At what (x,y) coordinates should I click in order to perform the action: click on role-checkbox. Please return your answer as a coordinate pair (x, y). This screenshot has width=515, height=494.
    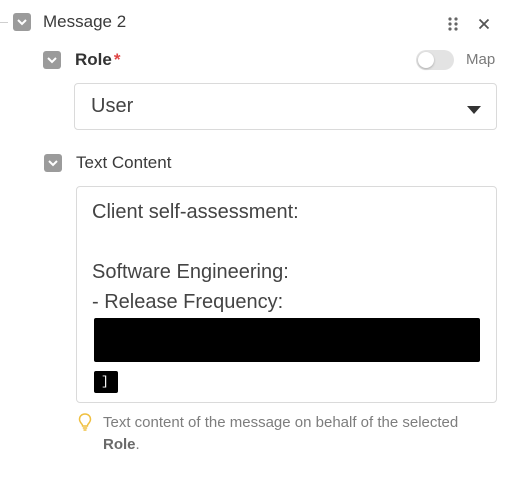
    Looking at the image, I should click on (52, 60).